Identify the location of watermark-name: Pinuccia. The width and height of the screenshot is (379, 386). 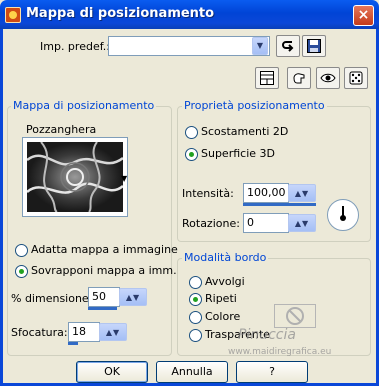
(267, 335).